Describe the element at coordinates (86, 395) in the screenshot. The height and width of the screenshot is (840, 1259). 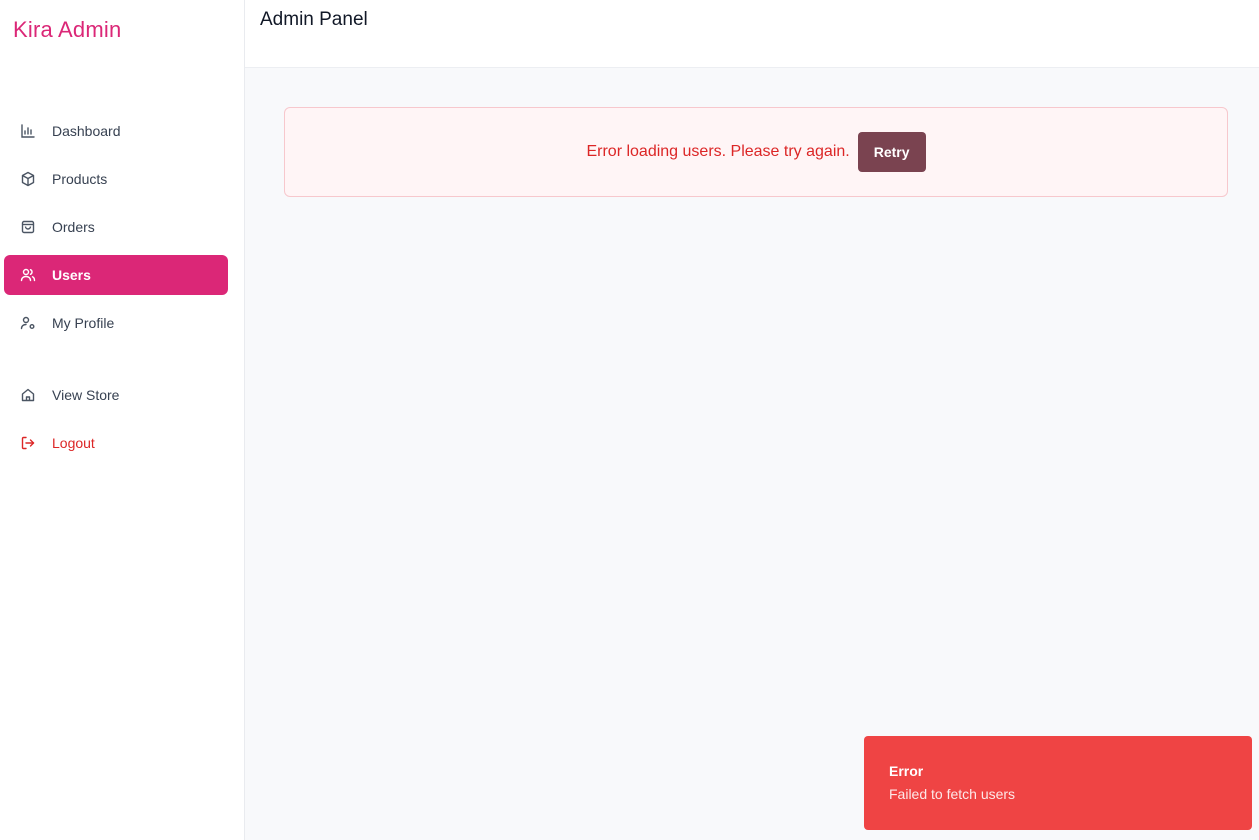
I see `sidebar-item-label: View Store` at that location.